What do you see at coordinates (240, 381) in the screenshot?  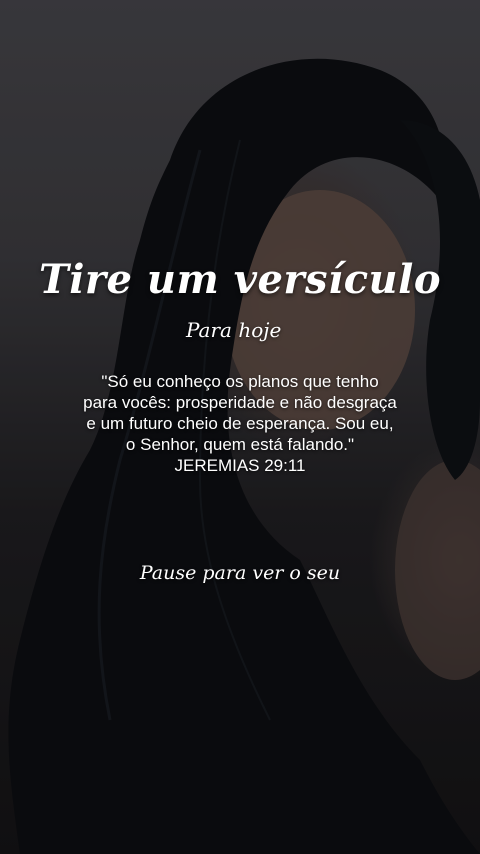 I see `verse-line: "Só eu conheço os planos que tenho` at bounding box center [240, 381].